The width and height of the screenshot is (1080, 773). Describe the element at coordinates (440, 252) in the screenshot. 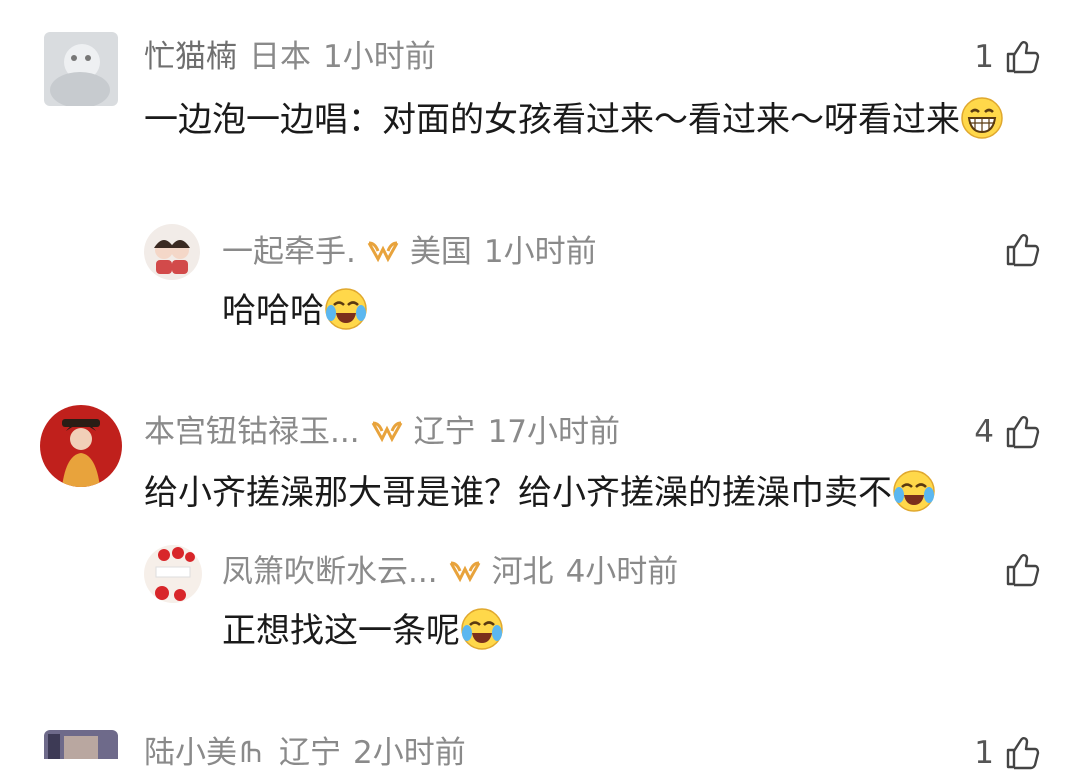

I see `location: 美国` at that location.